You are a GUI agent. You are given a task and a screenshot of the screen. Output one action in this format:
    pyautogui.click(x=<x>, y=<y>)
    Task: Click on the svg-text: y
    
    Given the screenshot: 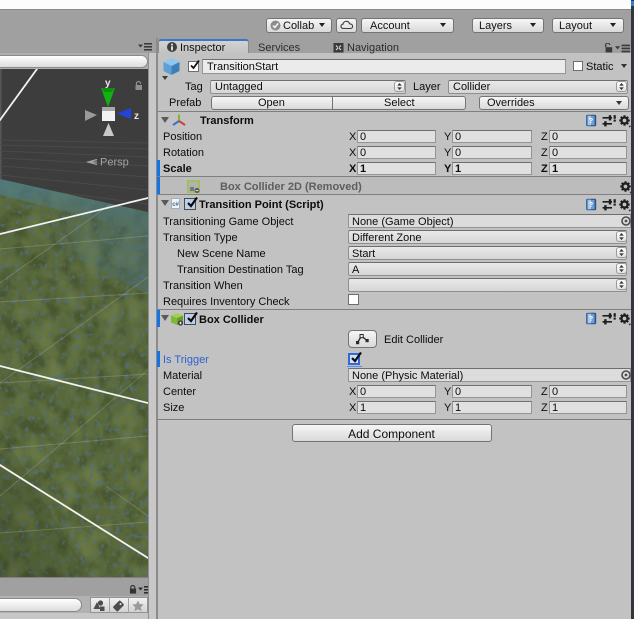 What is the action you would take?
    pyautogui.click(x=108, y=83)
    